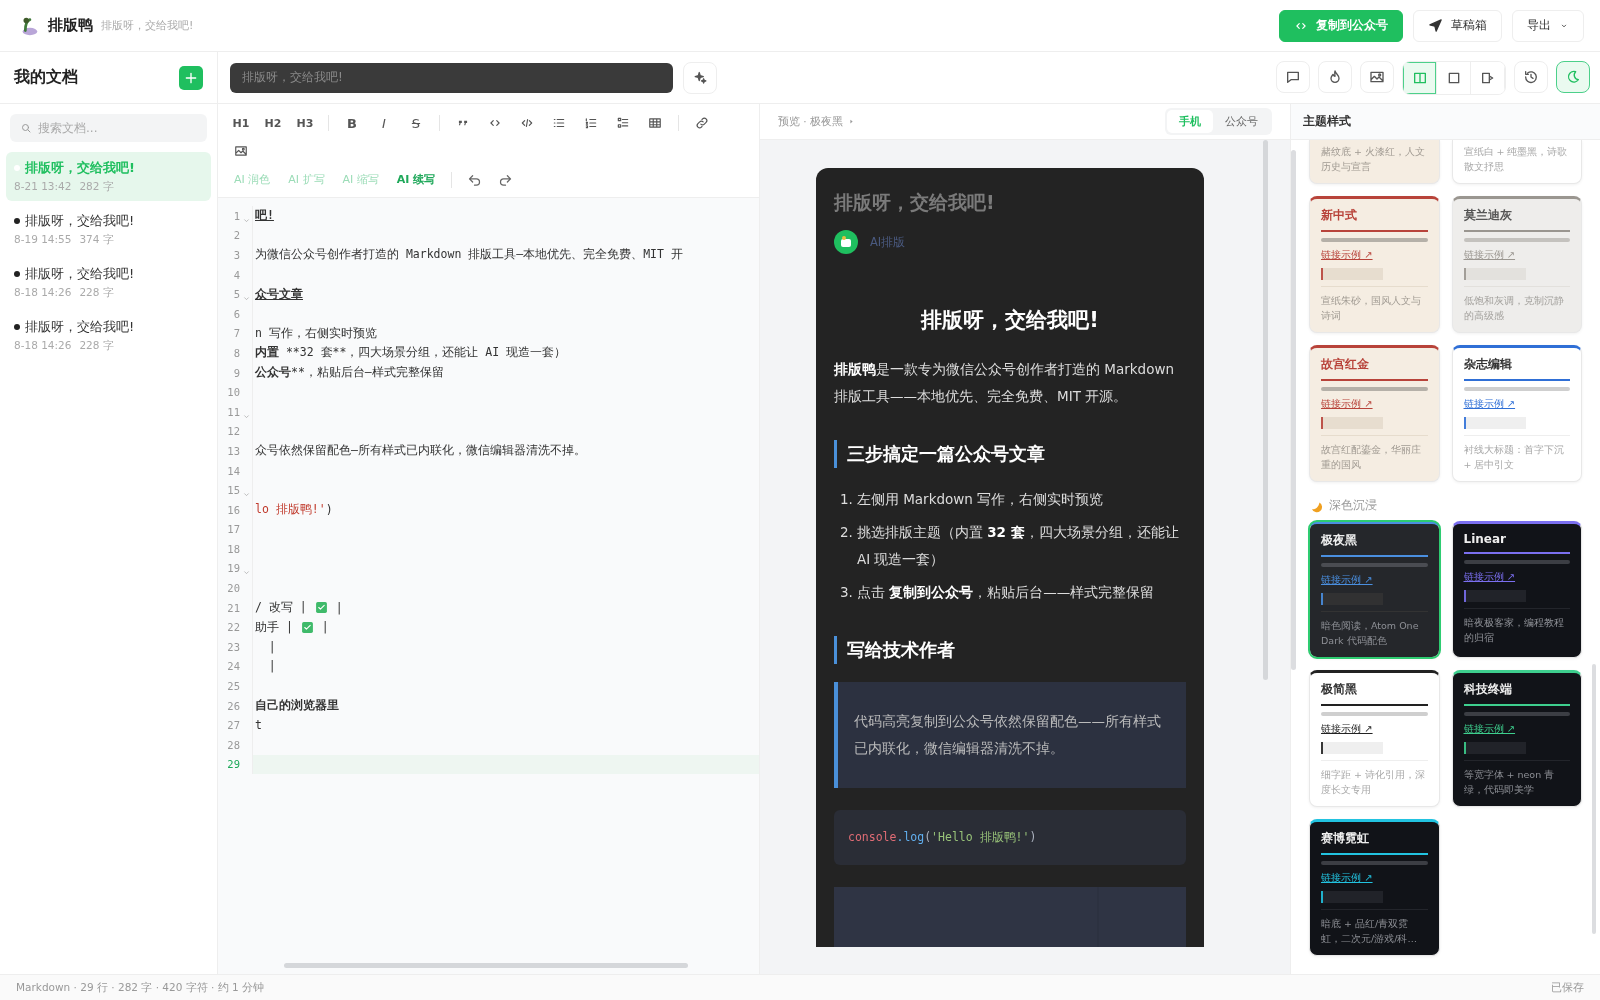 This screenshot has width=1600, height=1000. What do you see at coordinates (1010, 454) in the screenshot?
I see `section-heading: 三步搞定一篇公众号文章` at bounding box center [1010, 454].